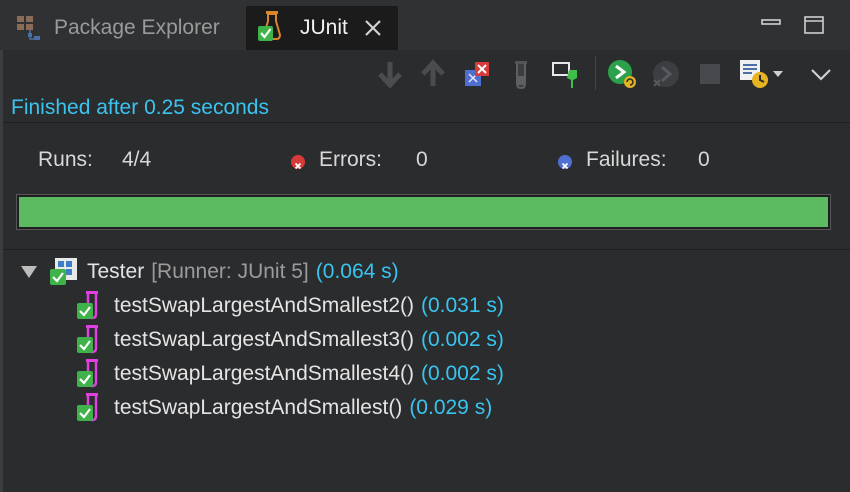 This screenshot has height=492, width=850. What do you see at coordinates (350, 159) in the screenshot?
I see `errors-label: Errors:` at bounding box center [350, 159].